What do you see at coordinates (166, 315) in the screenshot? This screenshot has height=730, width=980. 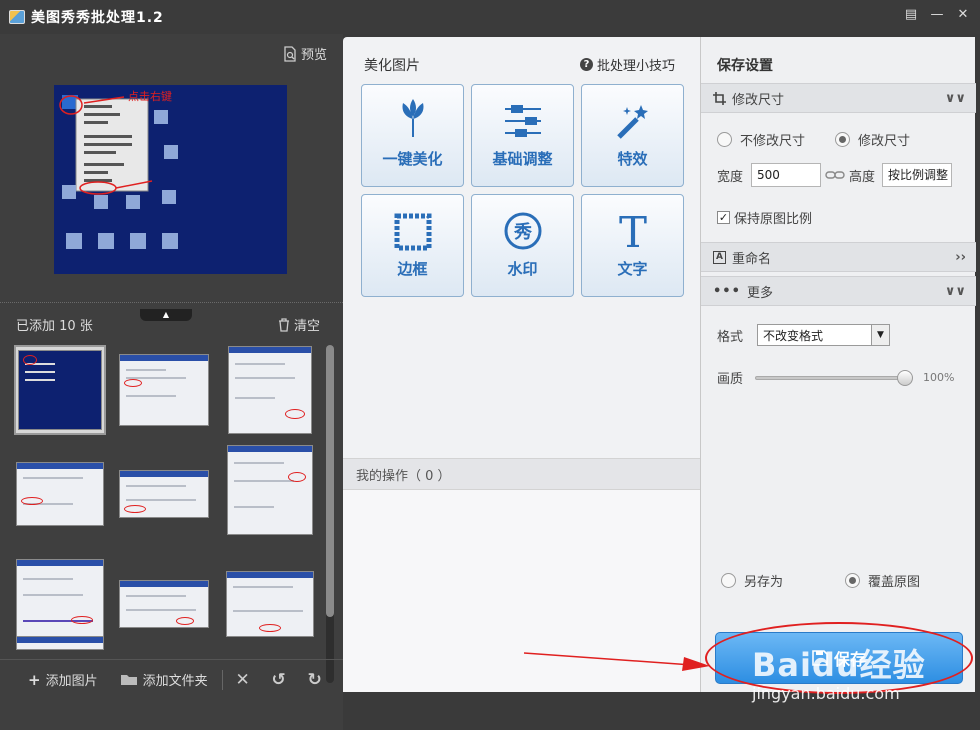 I see `collapse-preview-button: ▲` at bounding box center [166, 315].